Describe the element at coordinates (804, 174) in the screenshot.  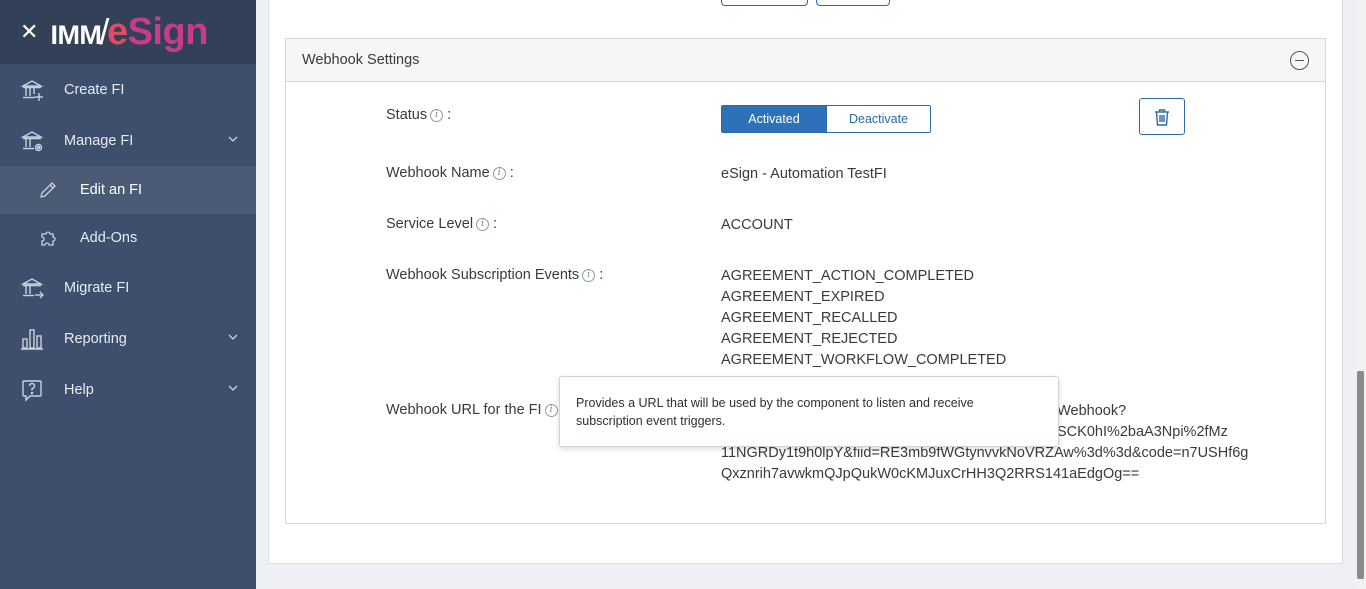
I see `webhook-name-value: eSign - Automation TestFI` at that location.